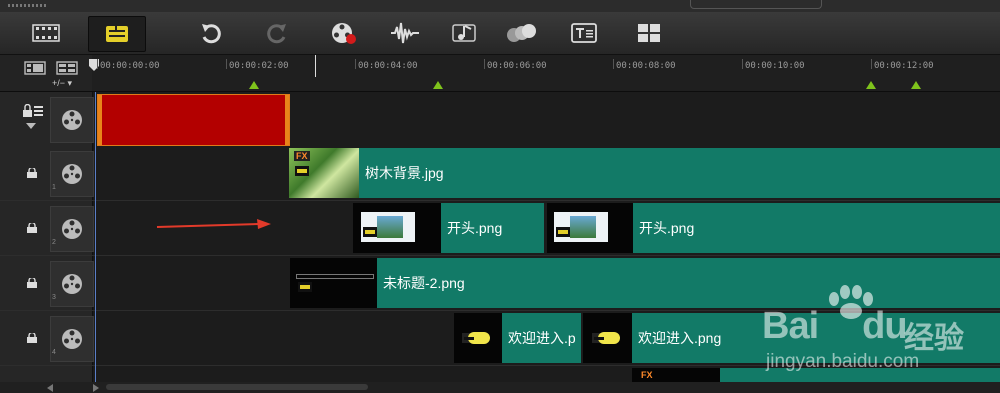  I want to click on trim-handle-right, so click(287, 120).